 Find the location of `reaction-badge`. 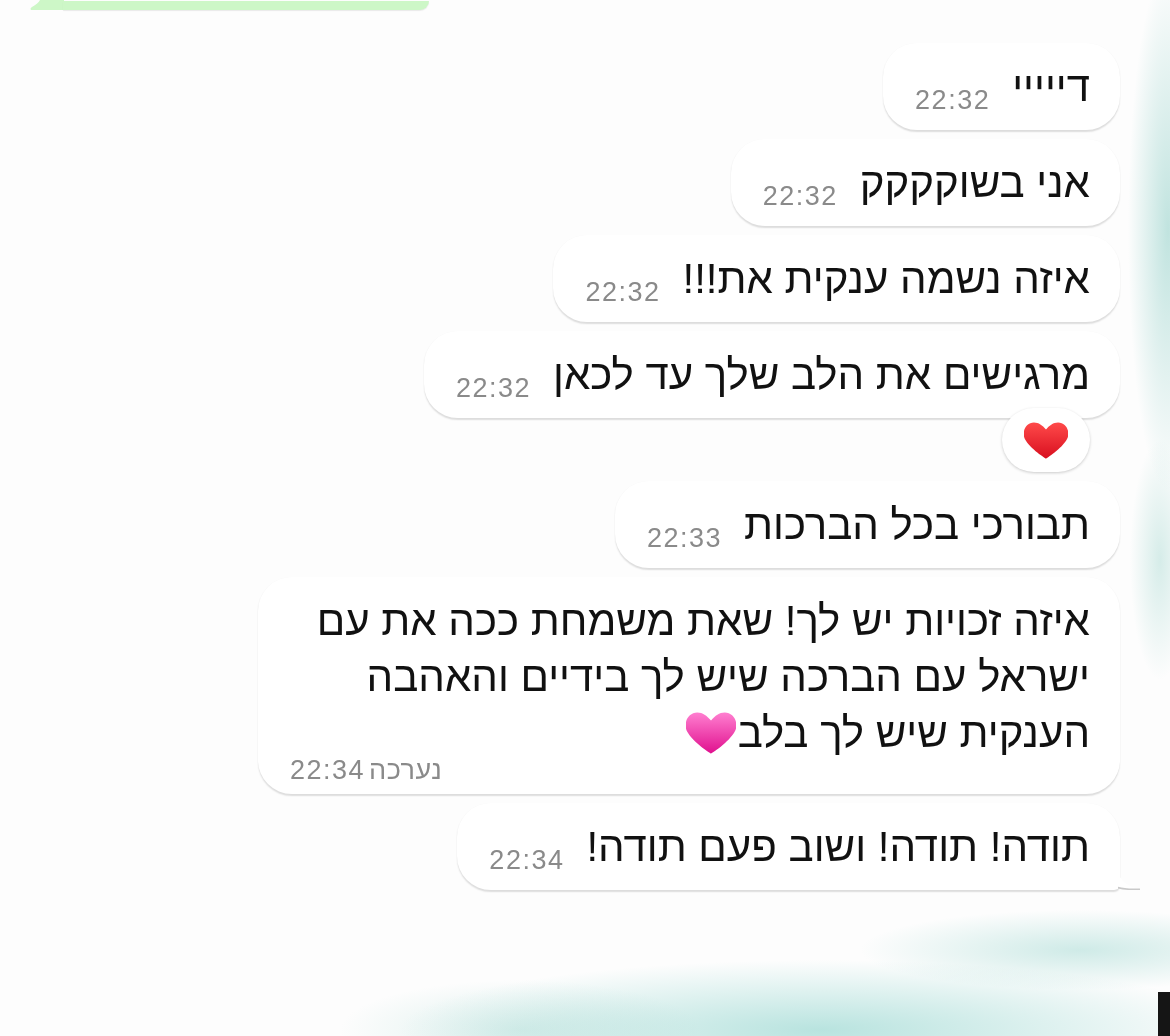

reaction-badge is located at coordinates (1046, 440).